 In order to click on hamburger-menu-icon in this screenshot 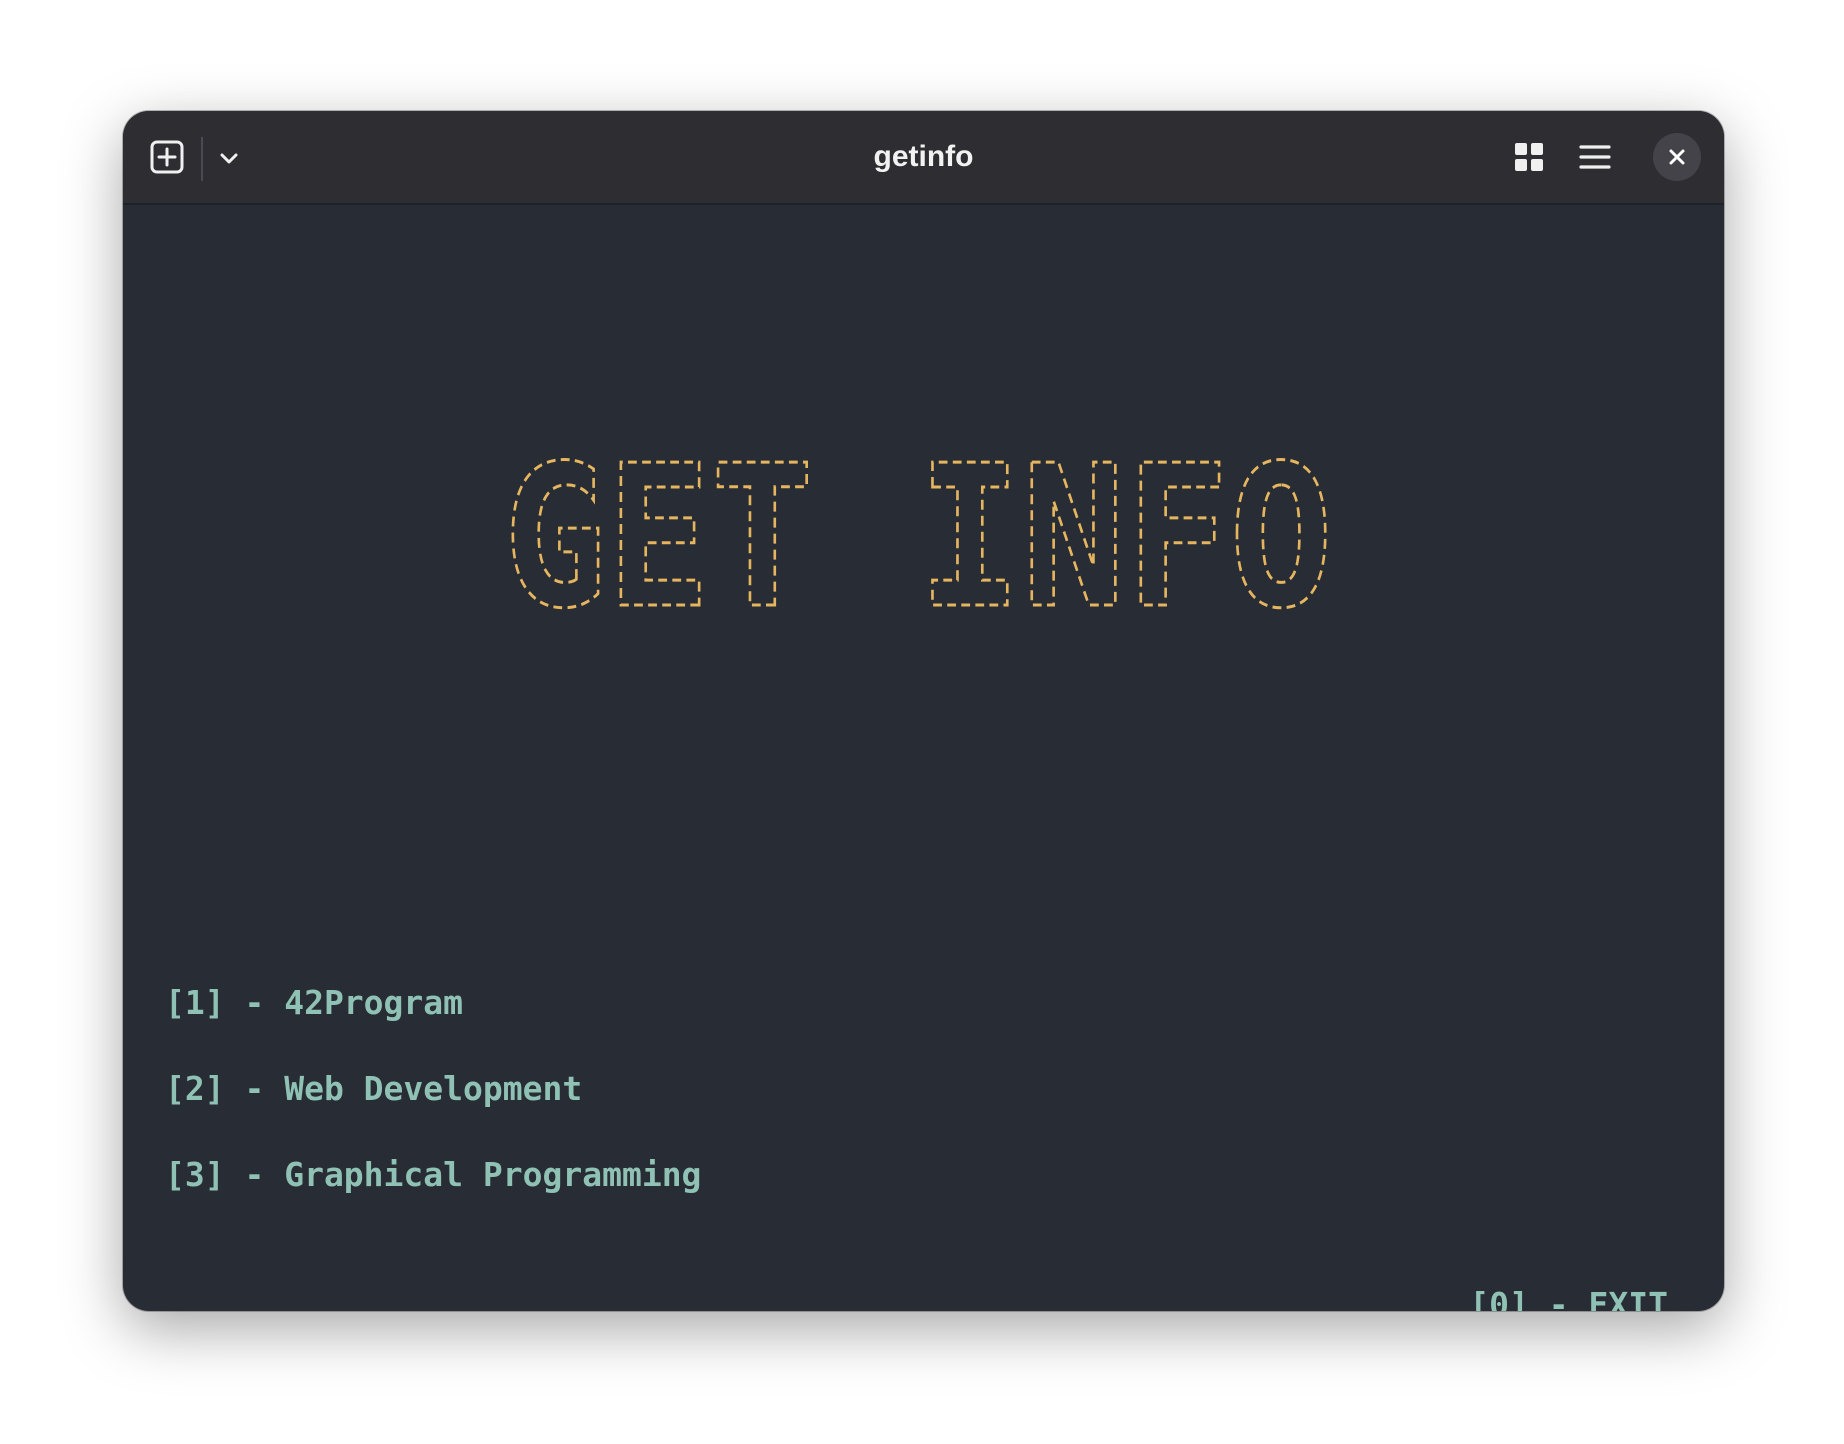, I will do `click(1595, 157)`.